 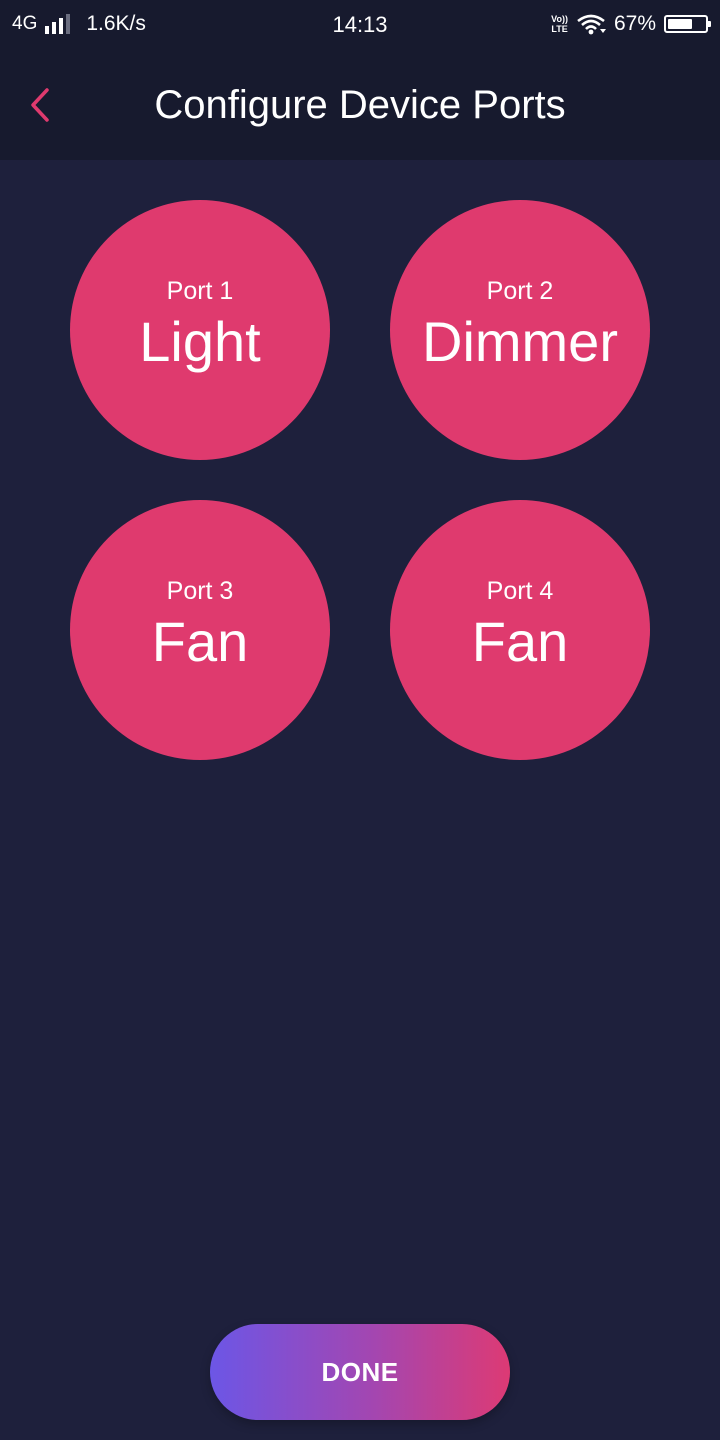 I want to click on status-bar-right: Vo)) LTE 67%, so click(x=631, y=24).